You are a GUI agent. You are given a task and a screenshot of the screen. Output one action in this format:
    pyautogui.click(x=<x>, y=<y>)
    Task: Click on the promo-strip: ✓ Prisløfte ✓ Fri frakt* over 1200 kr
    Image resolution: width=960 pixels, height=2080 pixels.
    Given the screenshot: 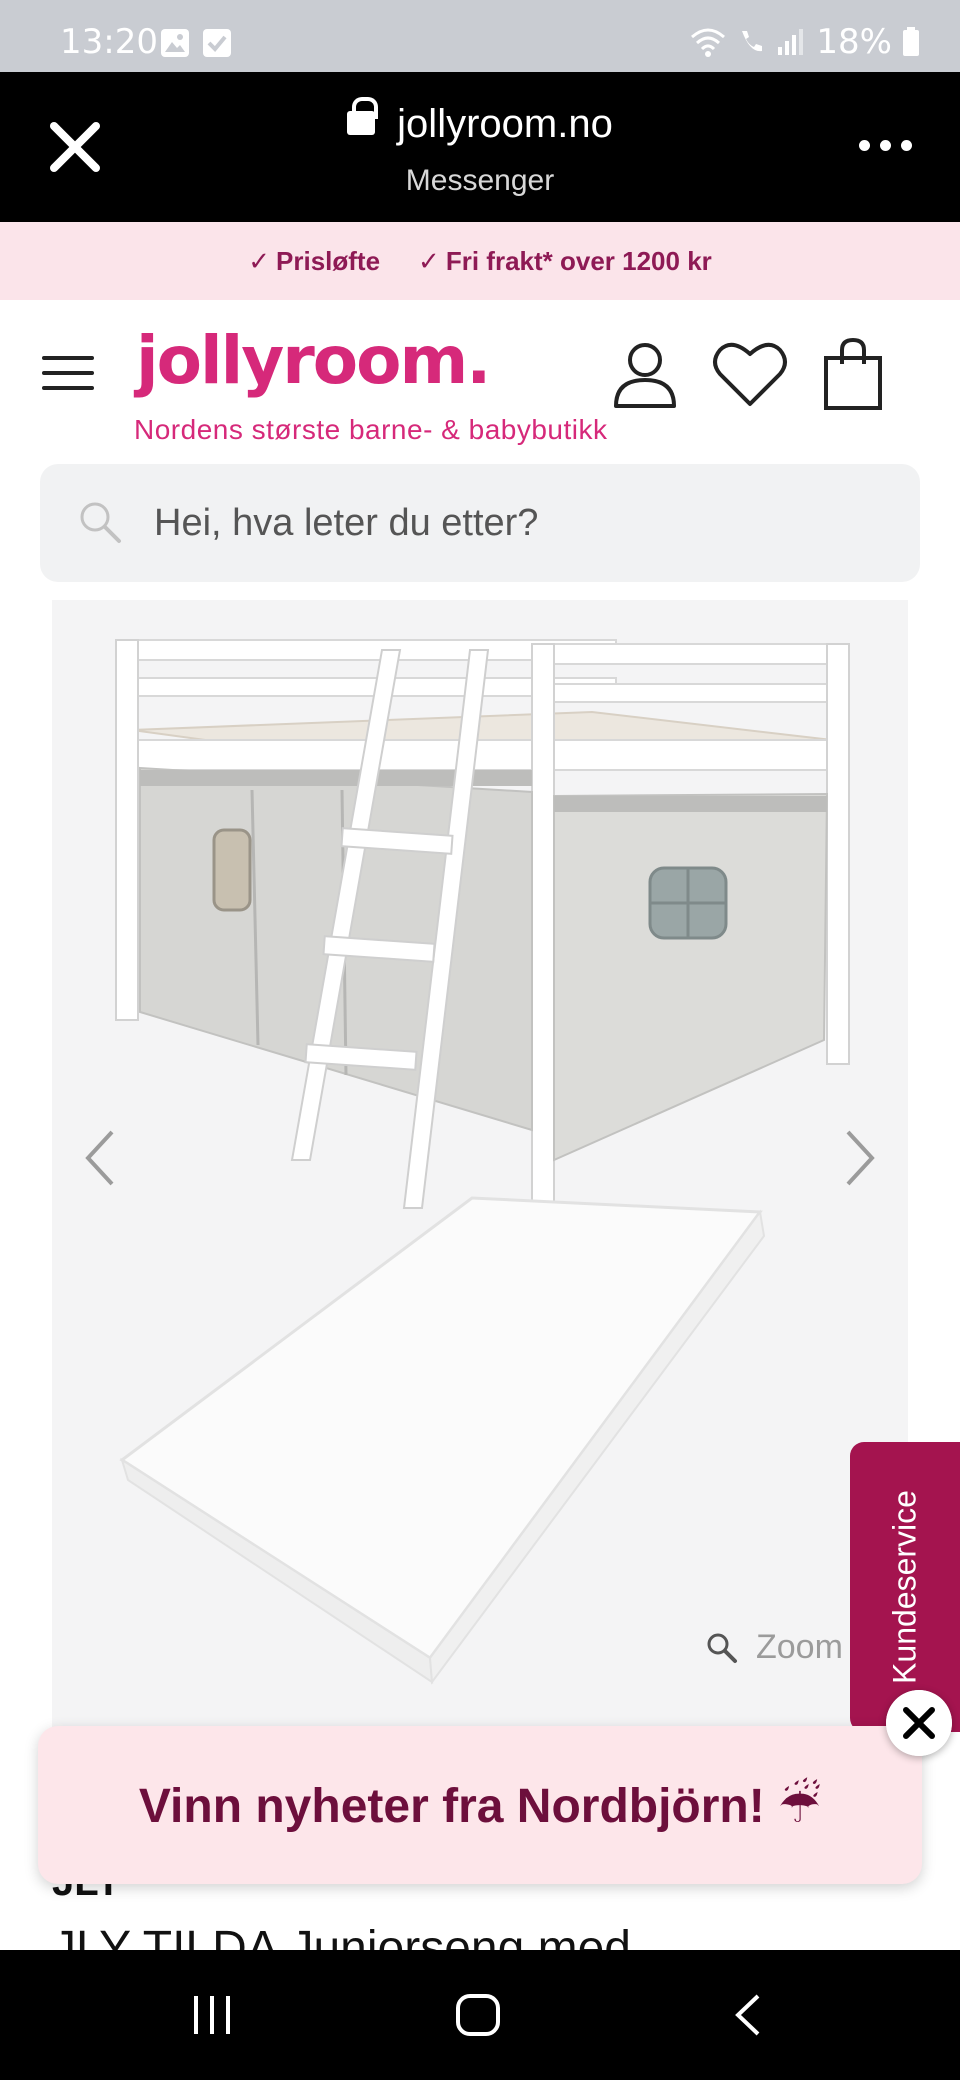 What is the action you would take?
    pyautogui.click(x=480, y=261)
    